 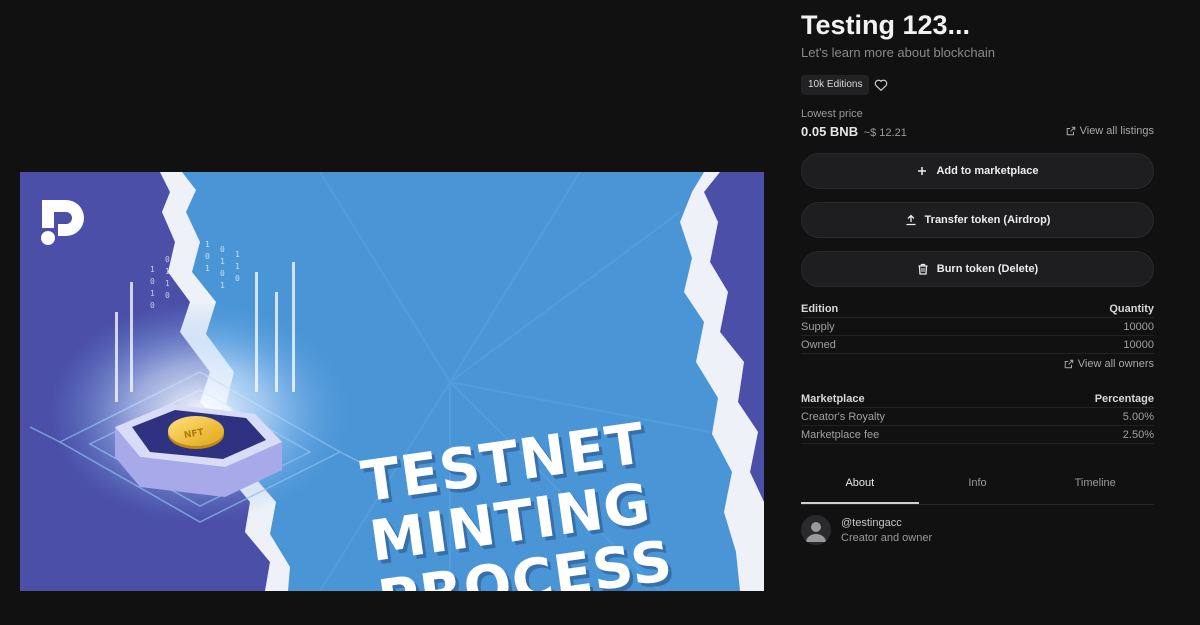 What do you see at coordinates (887, 537) in the screenshot?
I see `owner-role: Creator and owner` at bounding box center [887, 537].